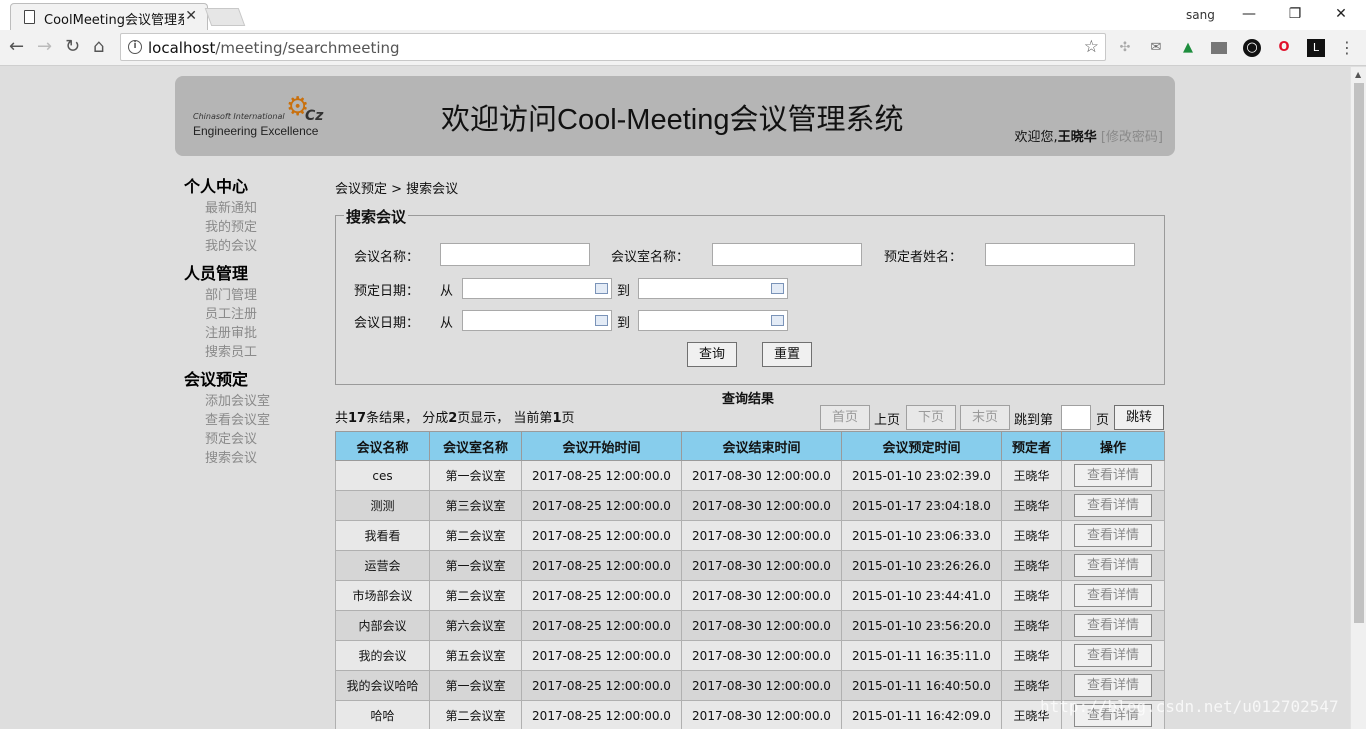 The image size is (1366, 729). What do you see at coordinates (382, 714) in the screenshot?
I see `table-cell: 哈哈` at bounding box center [382, 714].